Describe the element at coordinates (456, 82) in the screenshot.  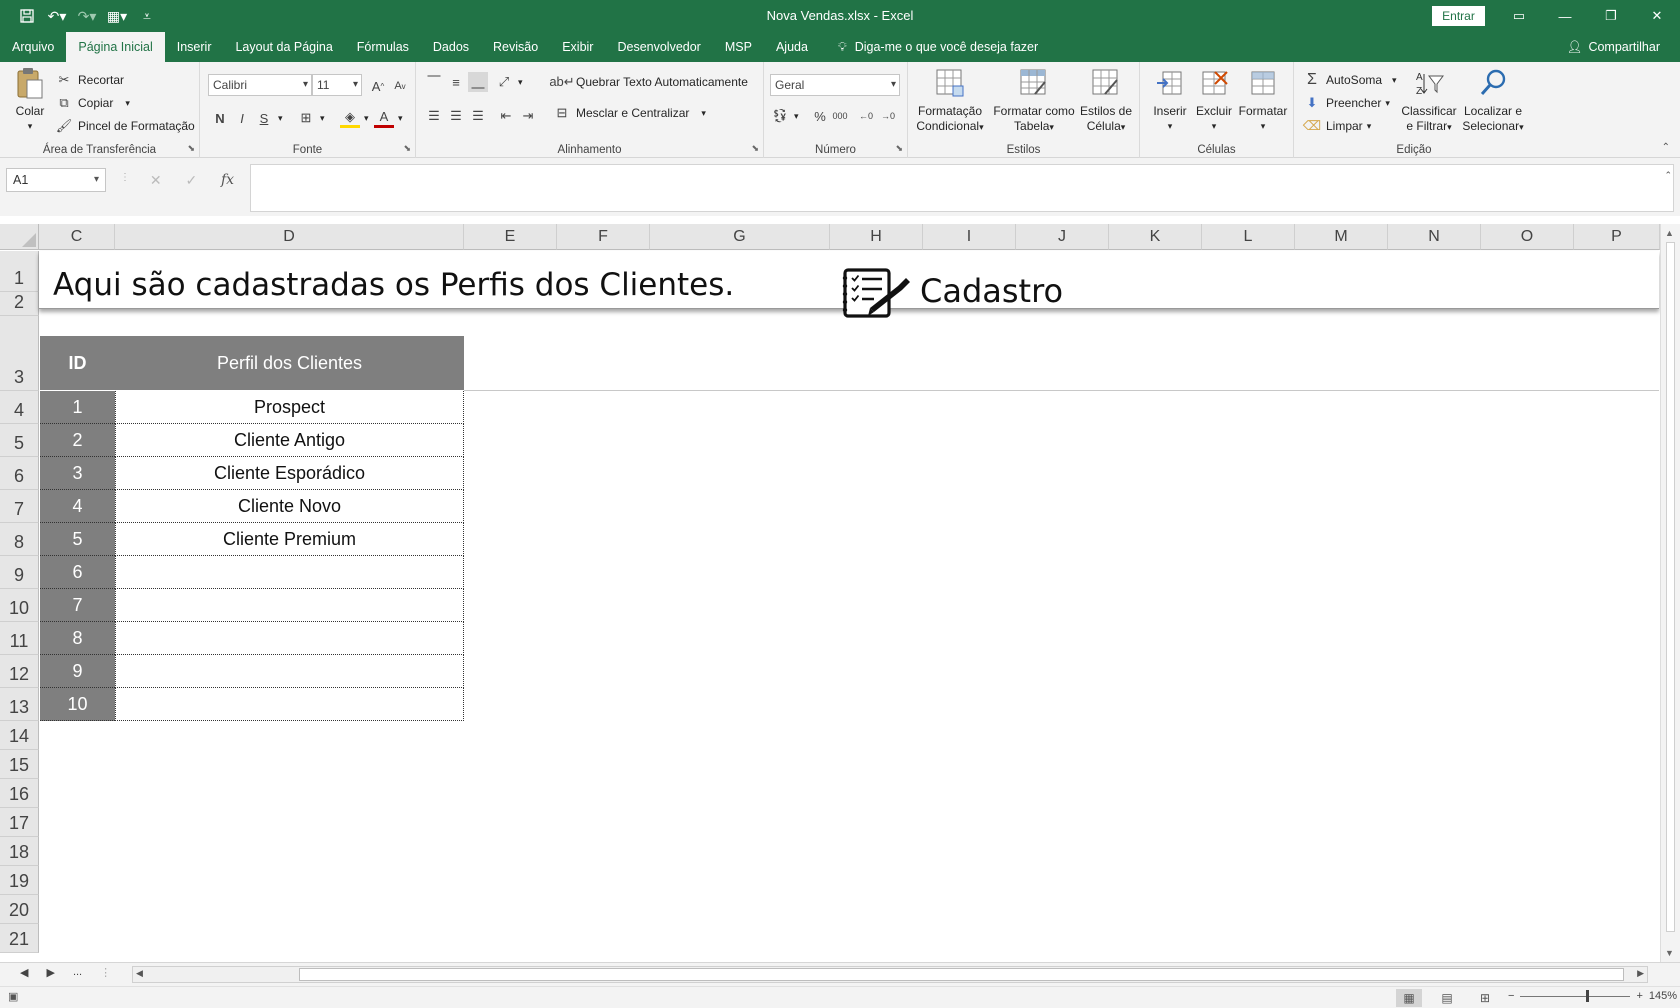
I see `align-middle-icon: ≡` at that location.